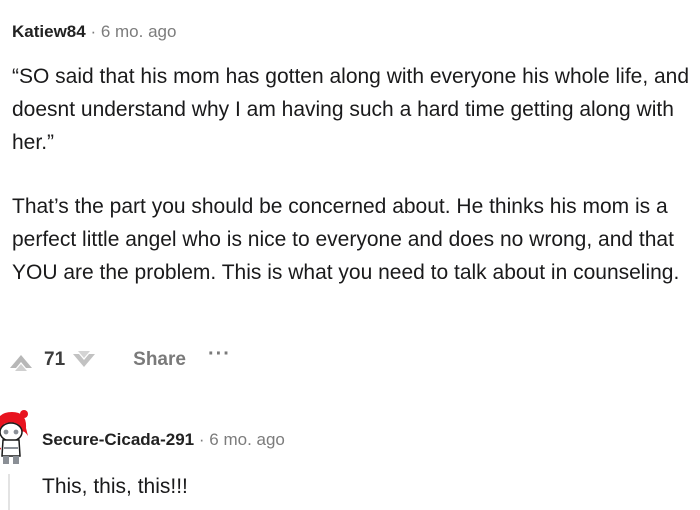 This screenshot has height=510, width=700. I want to click on reply-header: Secure-Cicada-291 · 6 mo. ago, so click(163, 440).